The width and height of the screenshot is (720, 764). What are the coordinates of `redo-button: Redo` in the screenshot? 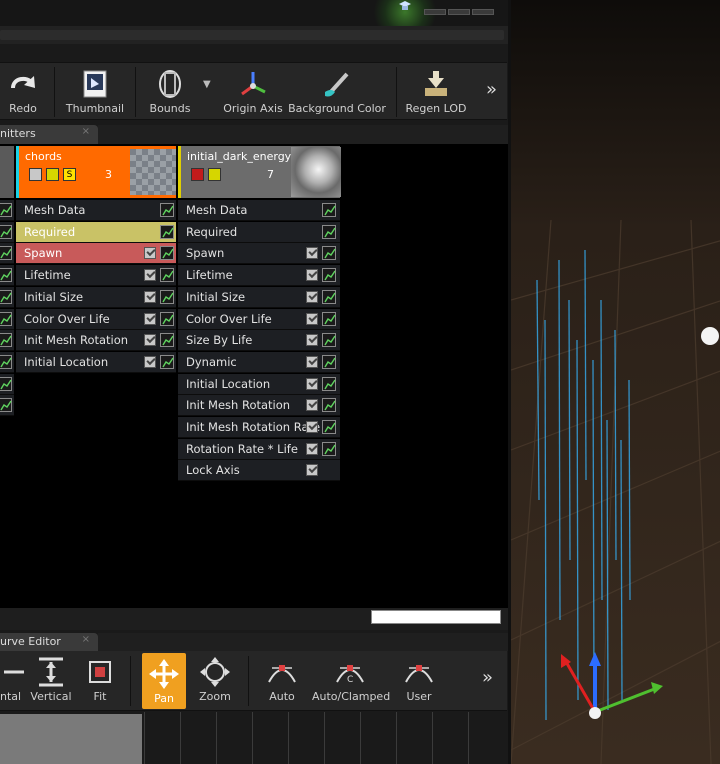 It's located at (23, 92).